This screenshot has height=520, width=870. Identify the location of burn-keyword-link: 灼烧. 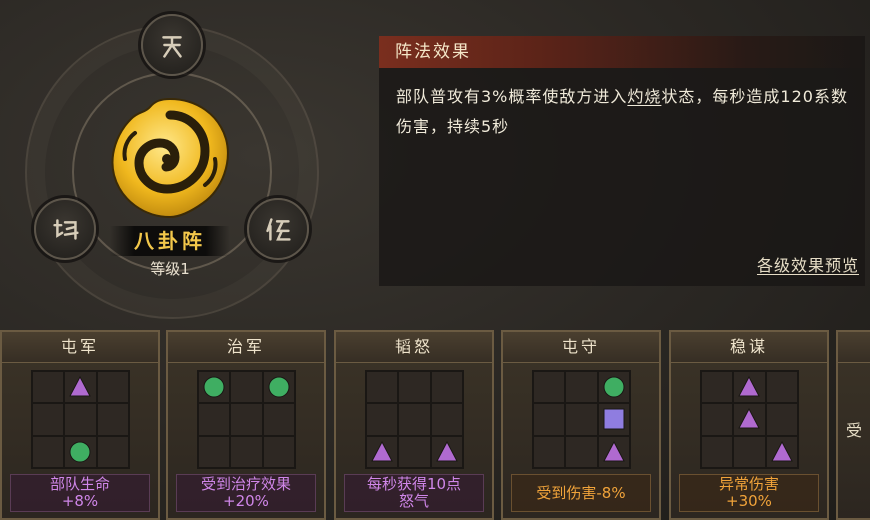
(644, 96).